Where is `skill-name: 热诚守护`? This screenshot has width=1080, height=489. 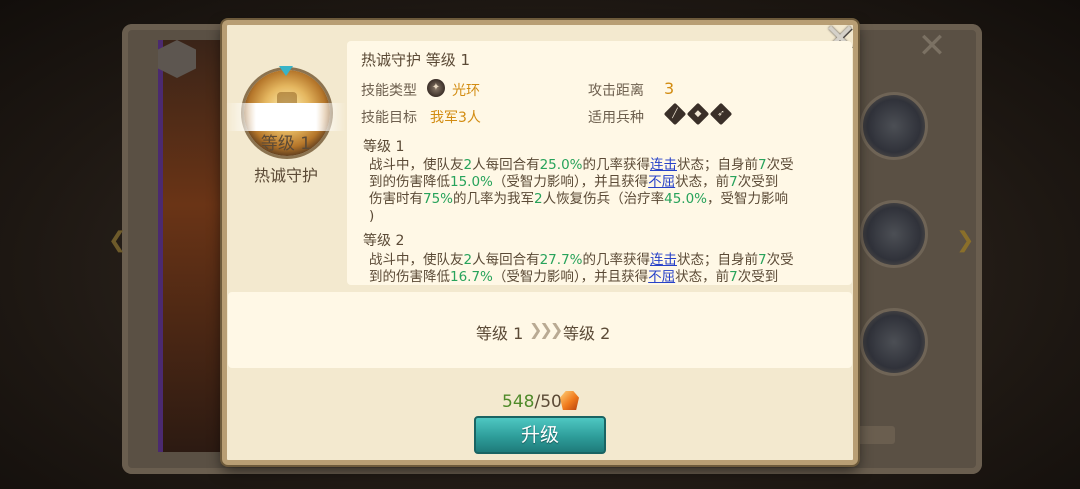 skill-name: 热诚守护 is located at coordinates (285, 175).